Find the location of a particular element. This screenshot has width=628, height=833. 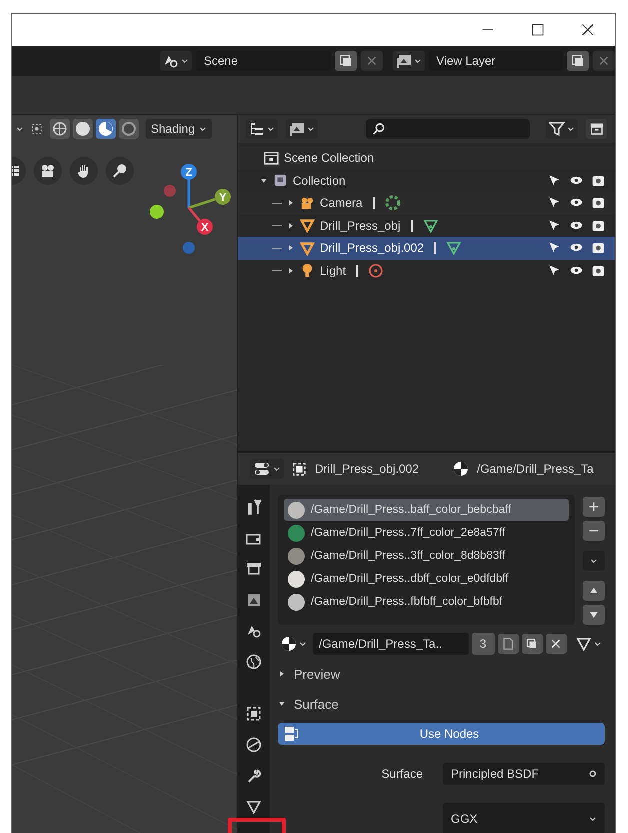

mesh-icon is located at coordinates (307, 248).